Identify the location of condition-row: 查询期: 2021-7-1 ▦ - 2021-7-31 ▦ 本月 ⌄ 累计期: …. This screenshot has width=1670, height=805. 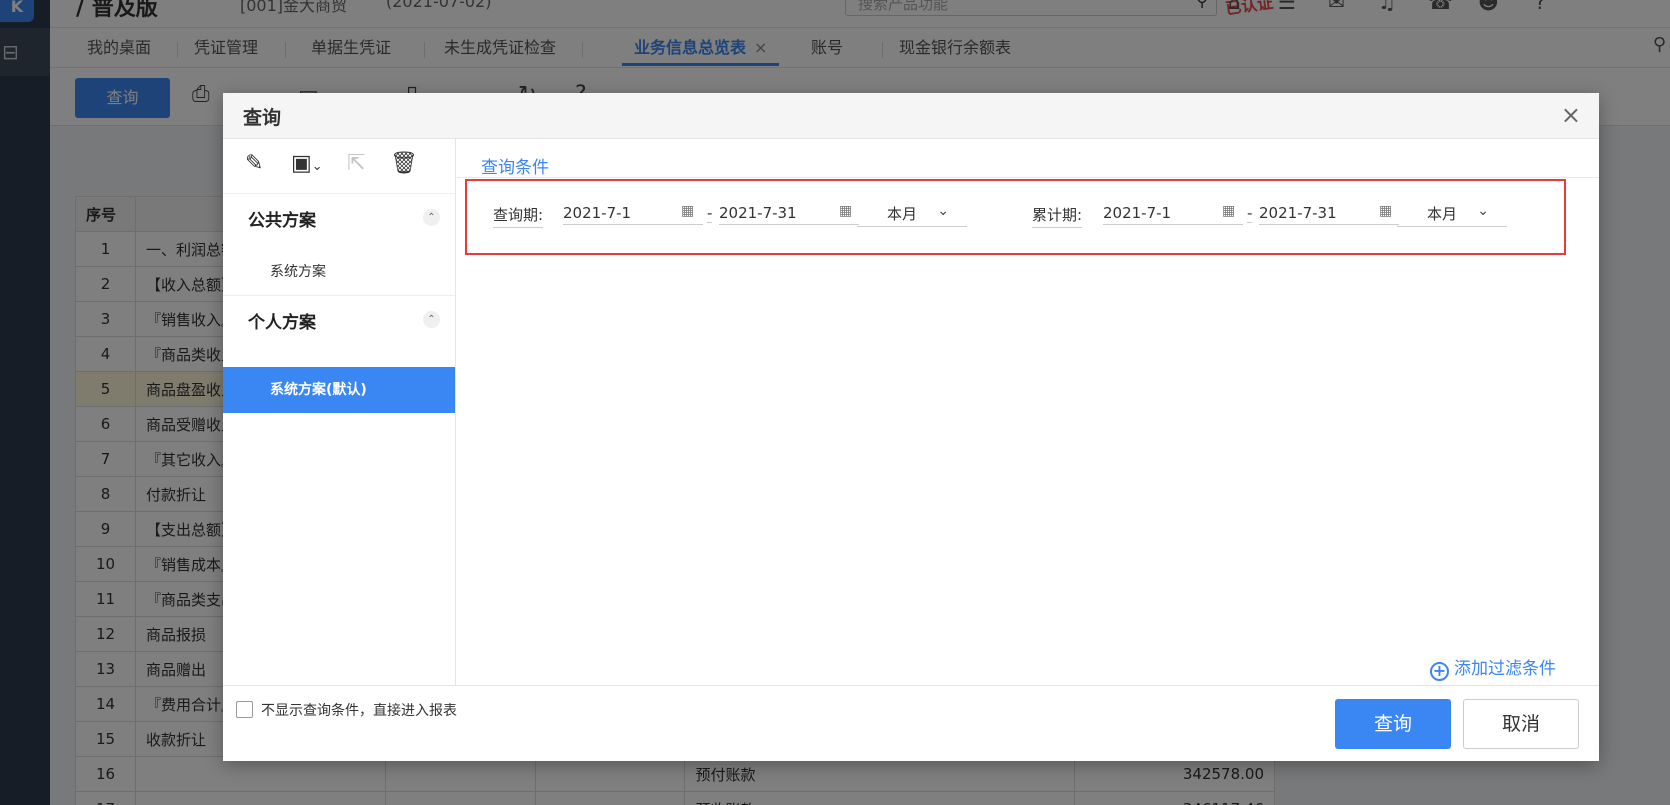
(1015, 217).